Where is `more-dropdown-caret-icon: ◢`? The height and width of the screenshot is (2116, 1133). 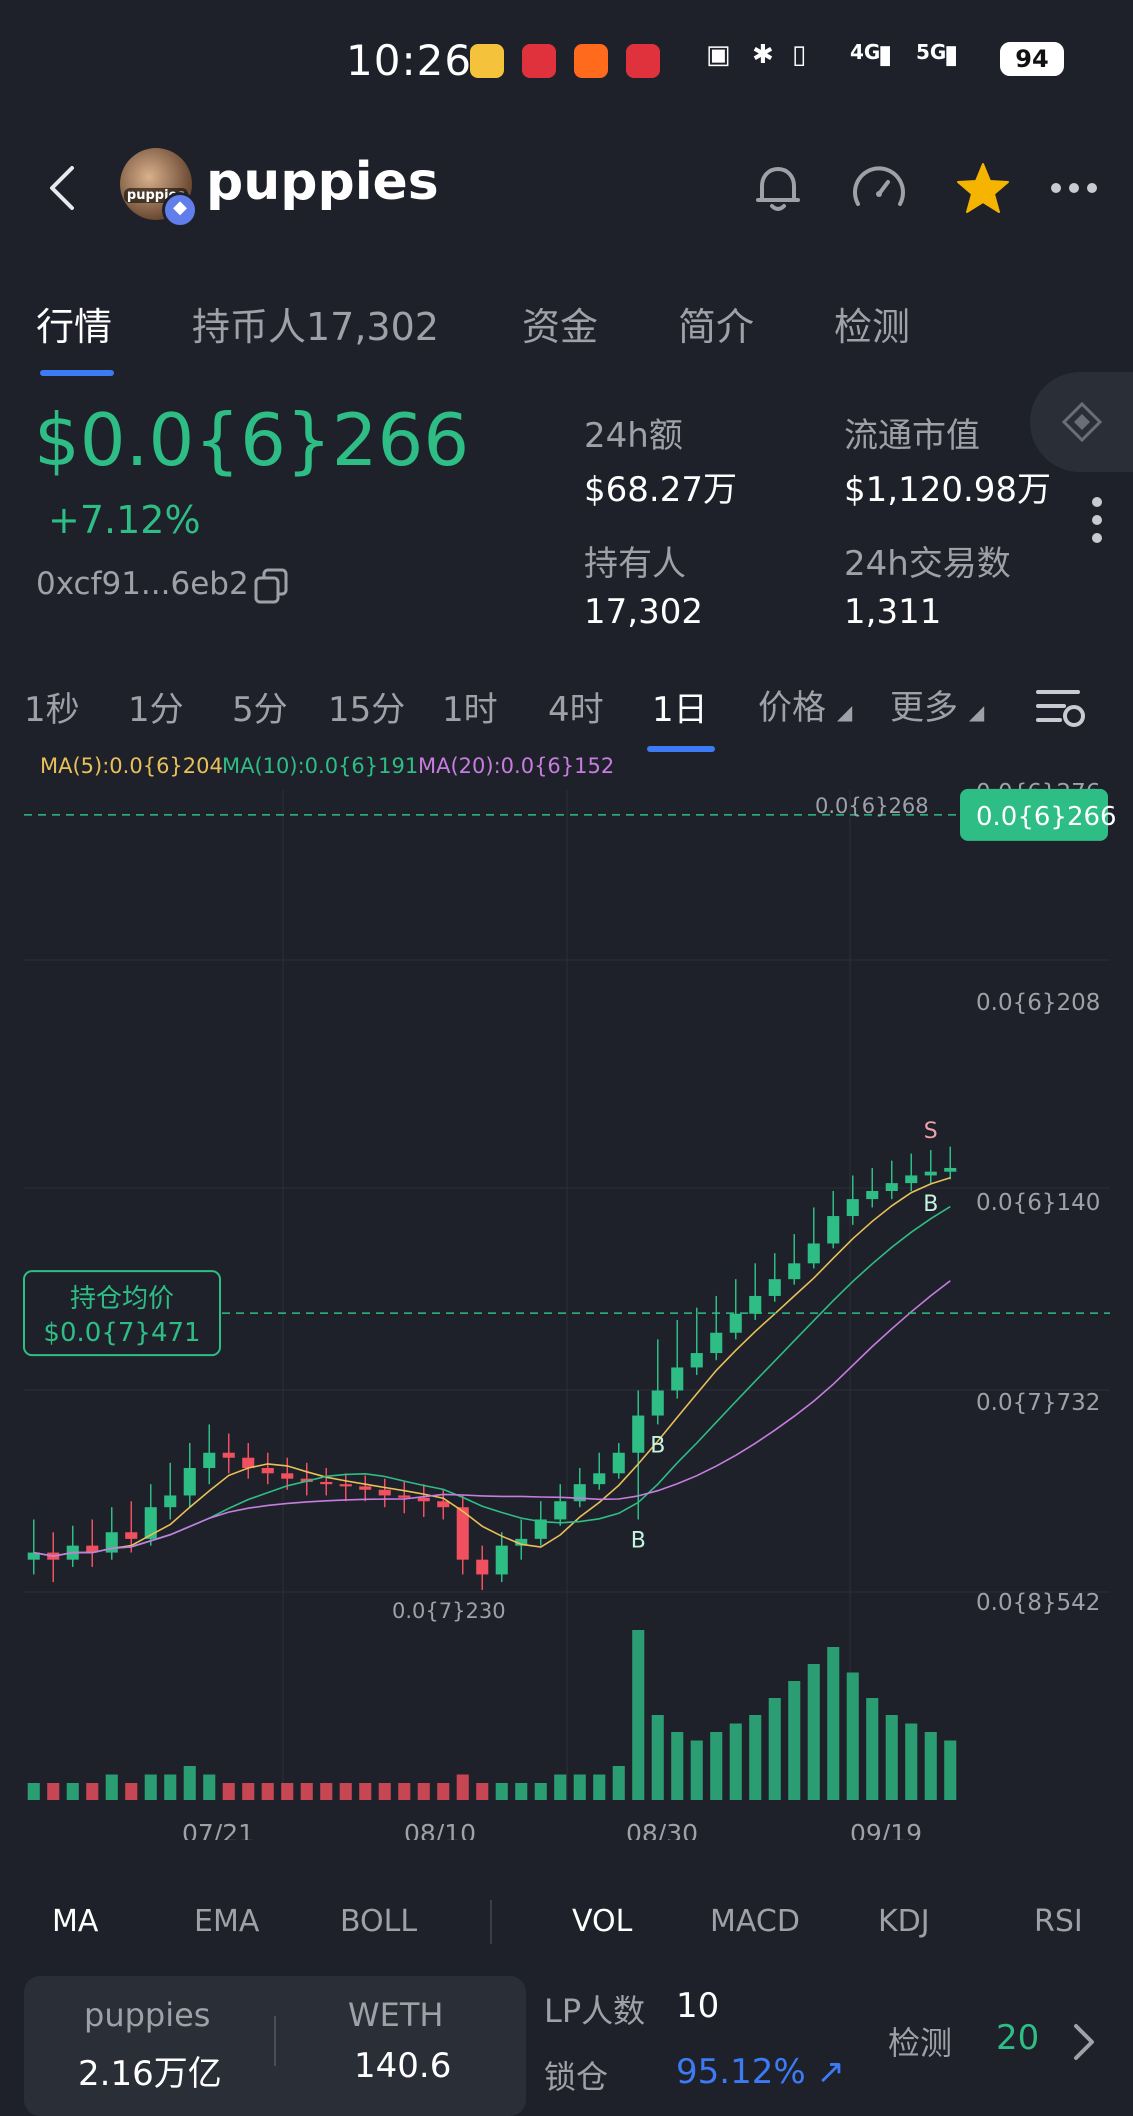 more-dropdown-caret-icon: ◢ is located at coordinates (976, 712).